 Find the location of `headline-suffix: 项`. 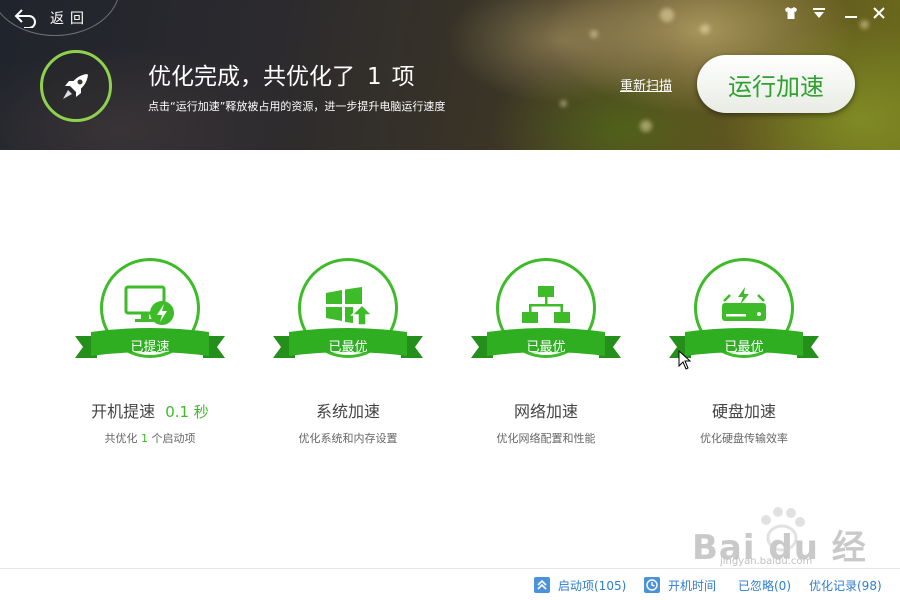

headline-suffix: 项 is located at coordinates (403, 77).